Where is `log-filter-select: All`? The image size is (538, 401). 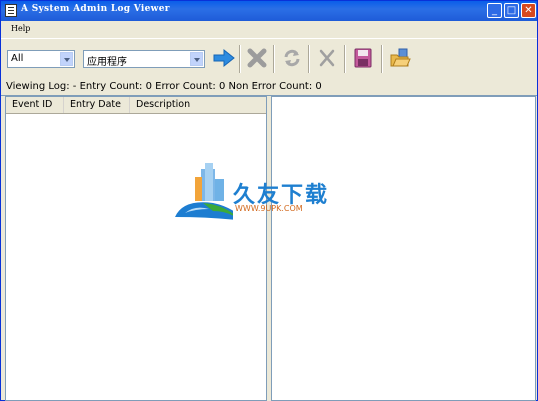 log-filter-select: All is located at coordinates (41, 59).